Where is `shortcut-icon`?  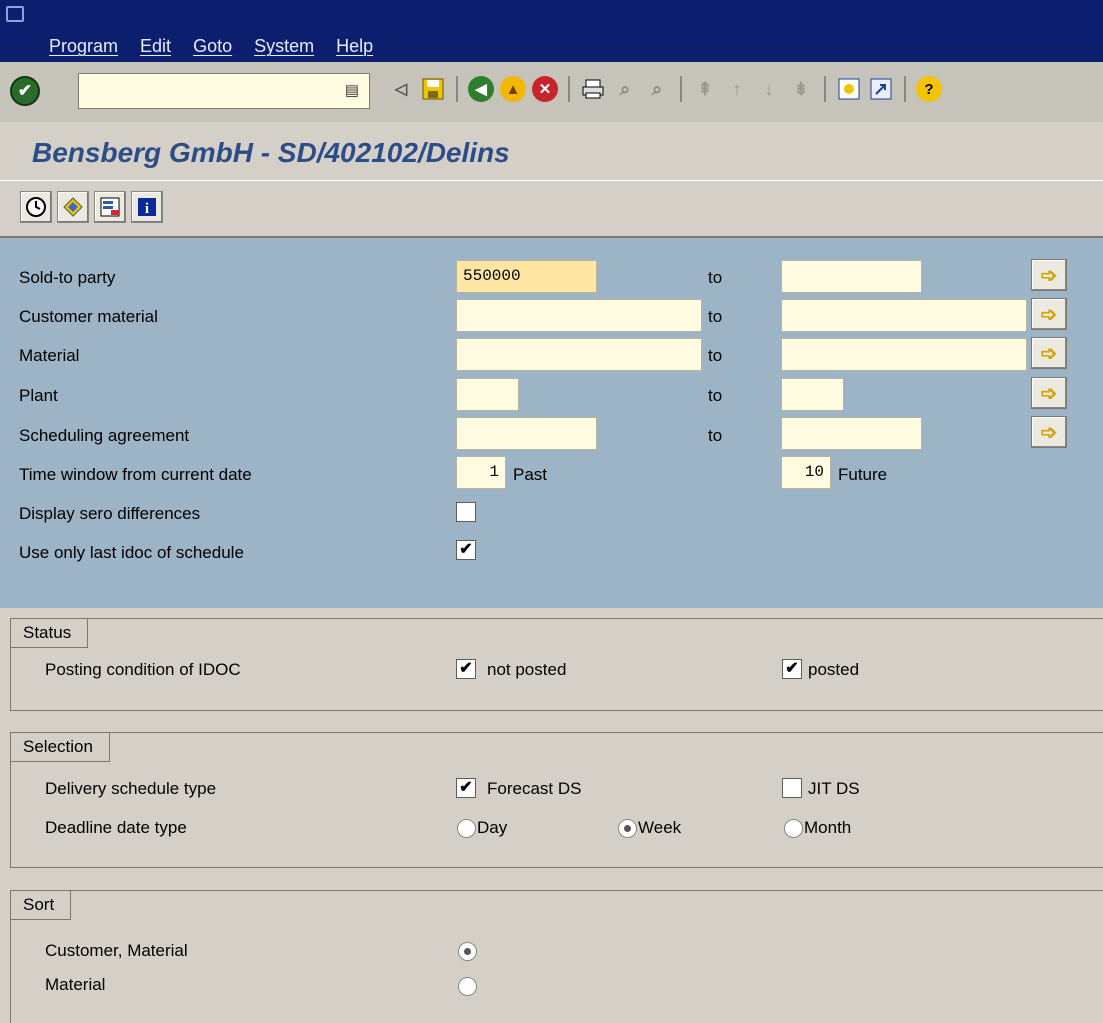
shortcut-icon is located at coordinates (881, 89).